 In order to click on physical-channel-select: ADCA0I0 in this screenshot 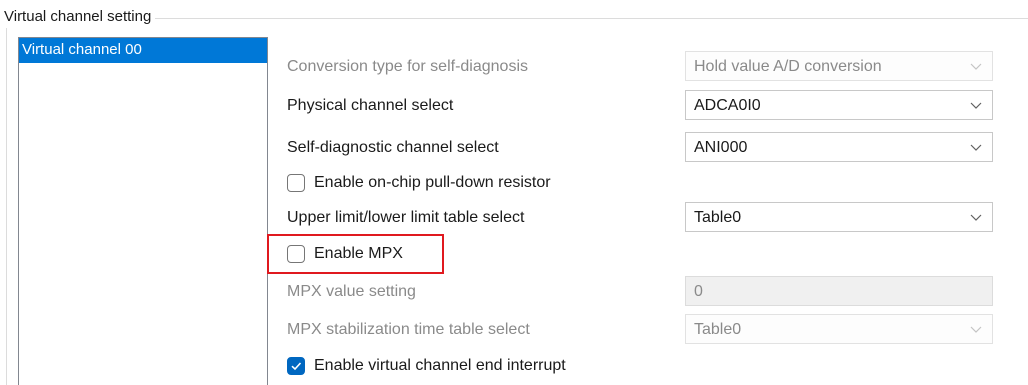, I will do `click(839, 105)`.